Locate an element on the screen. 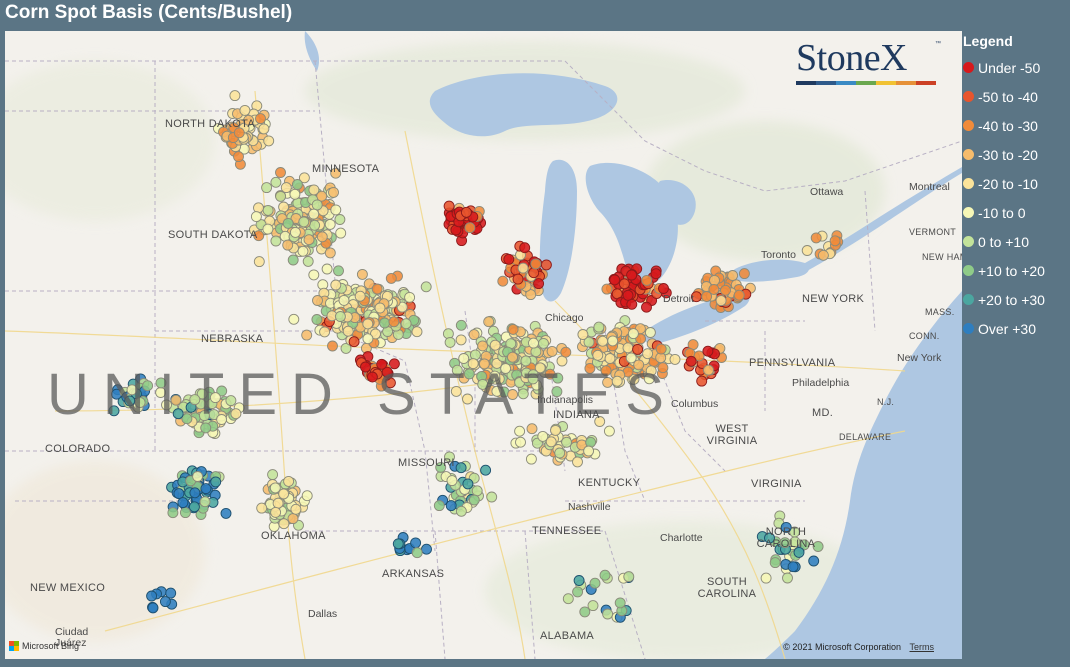 Image resolution: width=1070 pixels, height=667 pixels. legend-item: 0 to +10 is located at coordinates (1015, 241).